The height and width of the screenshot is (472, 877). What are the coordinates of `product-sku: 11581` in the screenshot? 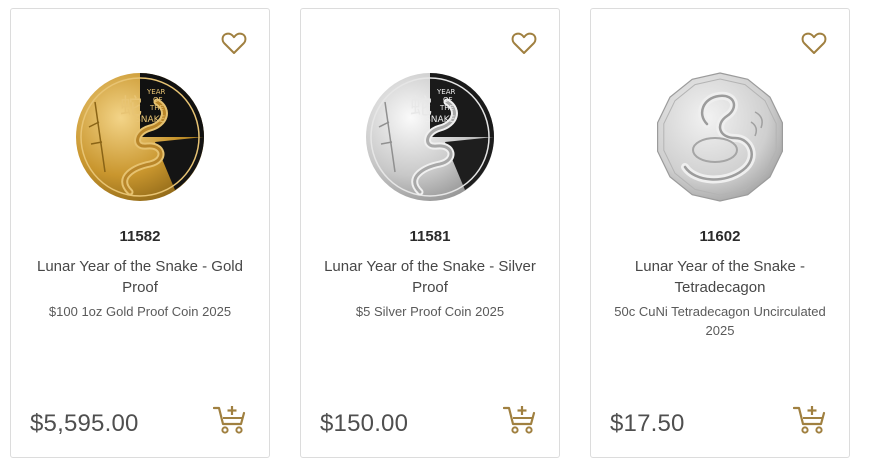 It's located at (430, 236).